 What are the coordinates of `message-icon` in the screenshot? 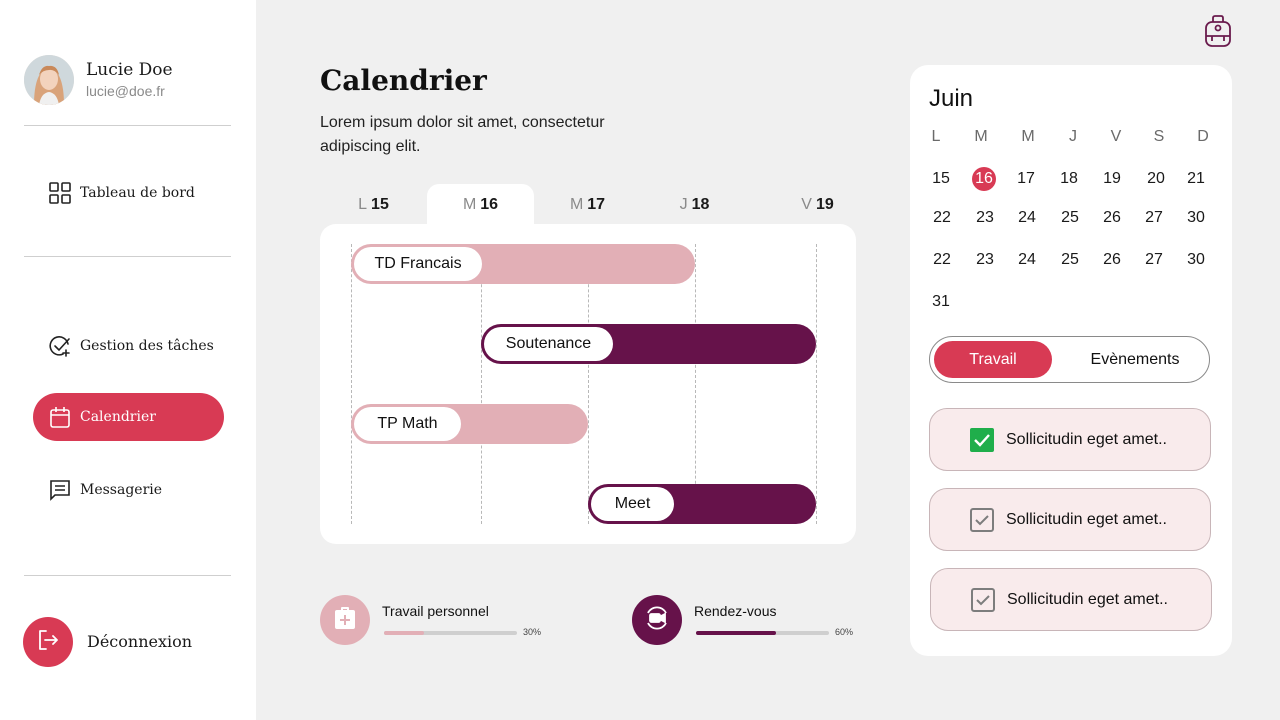 It's located at (60, 490).